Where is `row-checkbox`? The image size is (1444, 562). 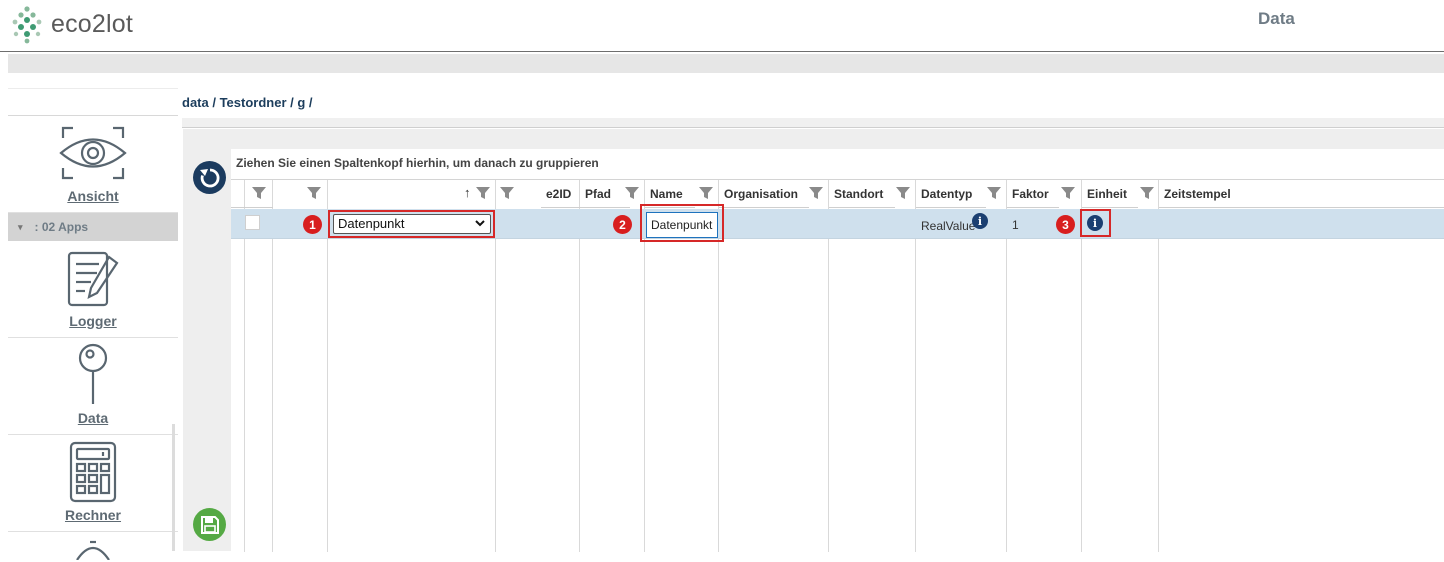
row-checkbox is located at coordinates (252, 222).